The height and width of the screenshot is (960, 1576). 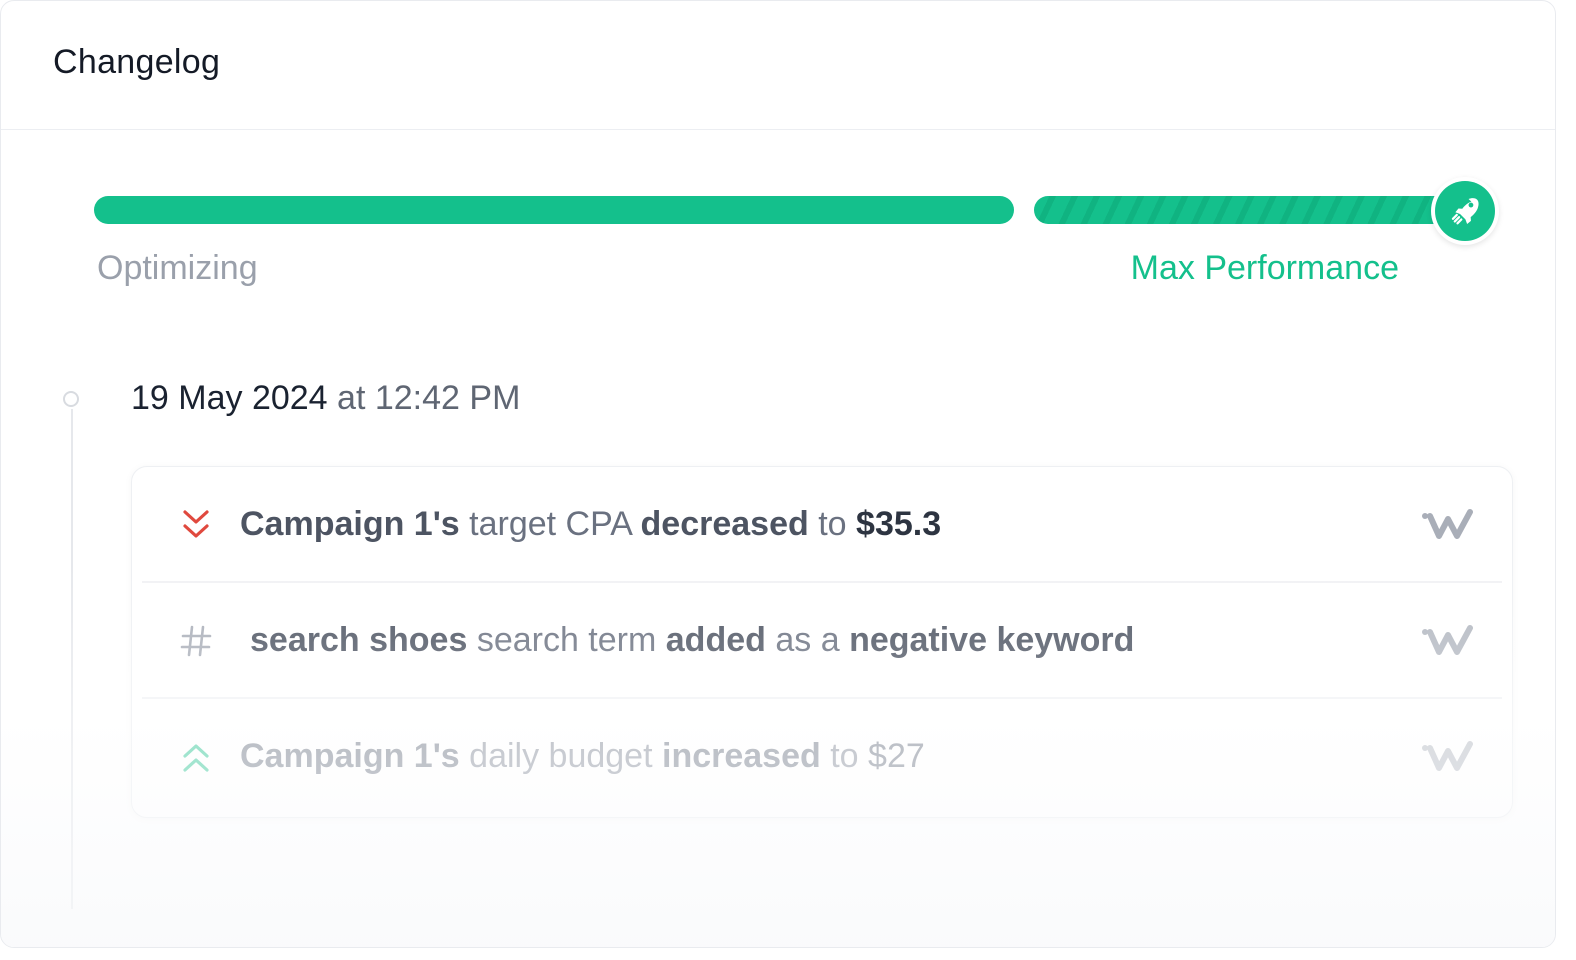 What do you see at coordinates (741, 756) in the screenshot?
I see `change-action: increased` at bounding box center [741, 756].